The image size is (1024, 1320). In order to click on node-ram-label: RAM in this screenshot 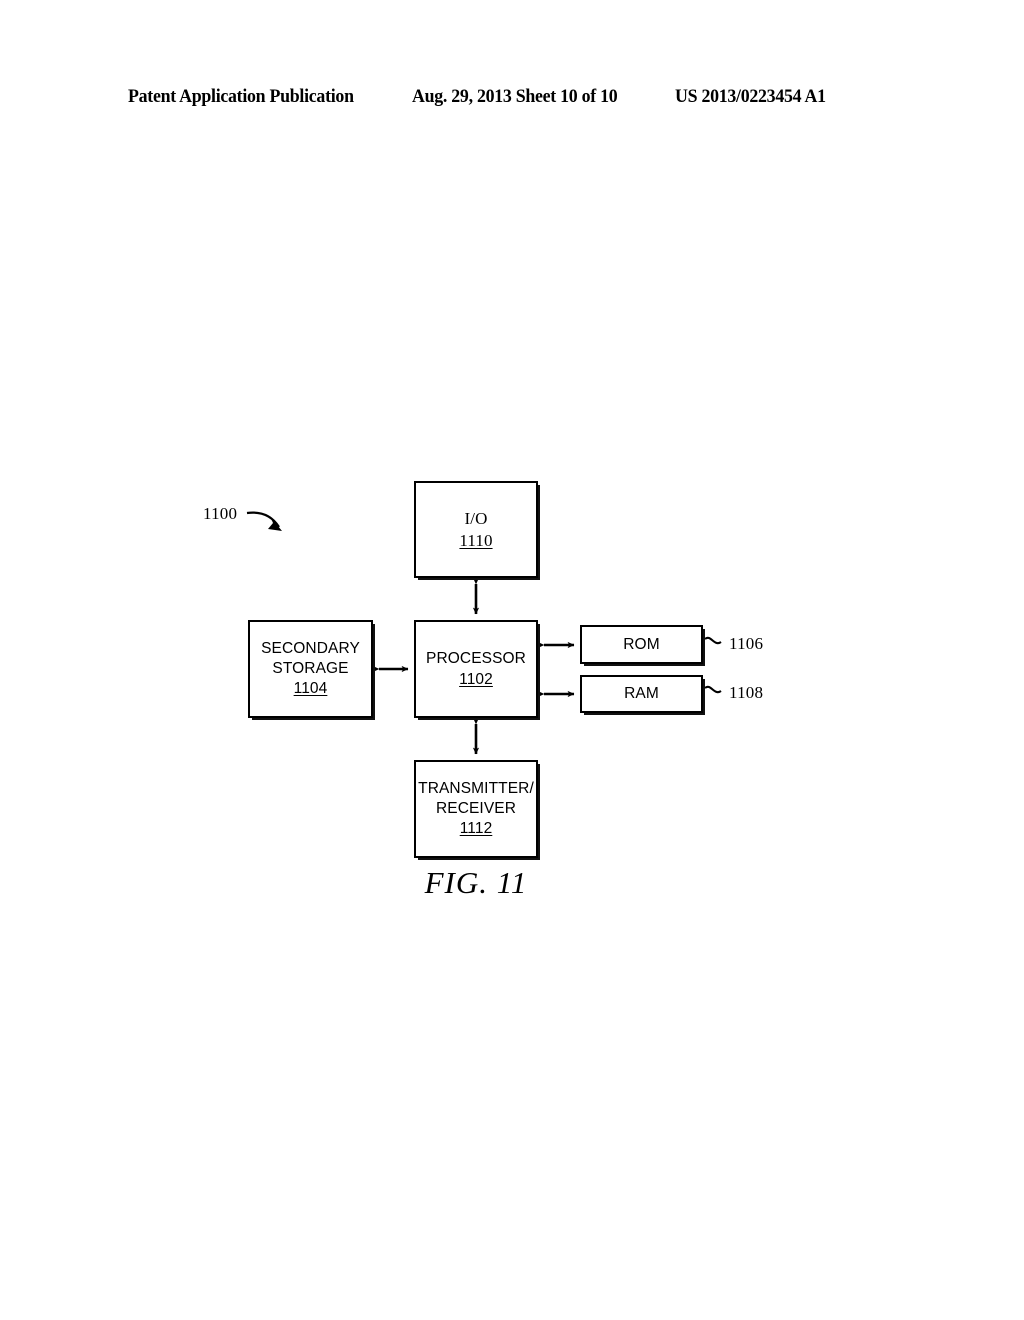, I will do `click(641, 694)`.